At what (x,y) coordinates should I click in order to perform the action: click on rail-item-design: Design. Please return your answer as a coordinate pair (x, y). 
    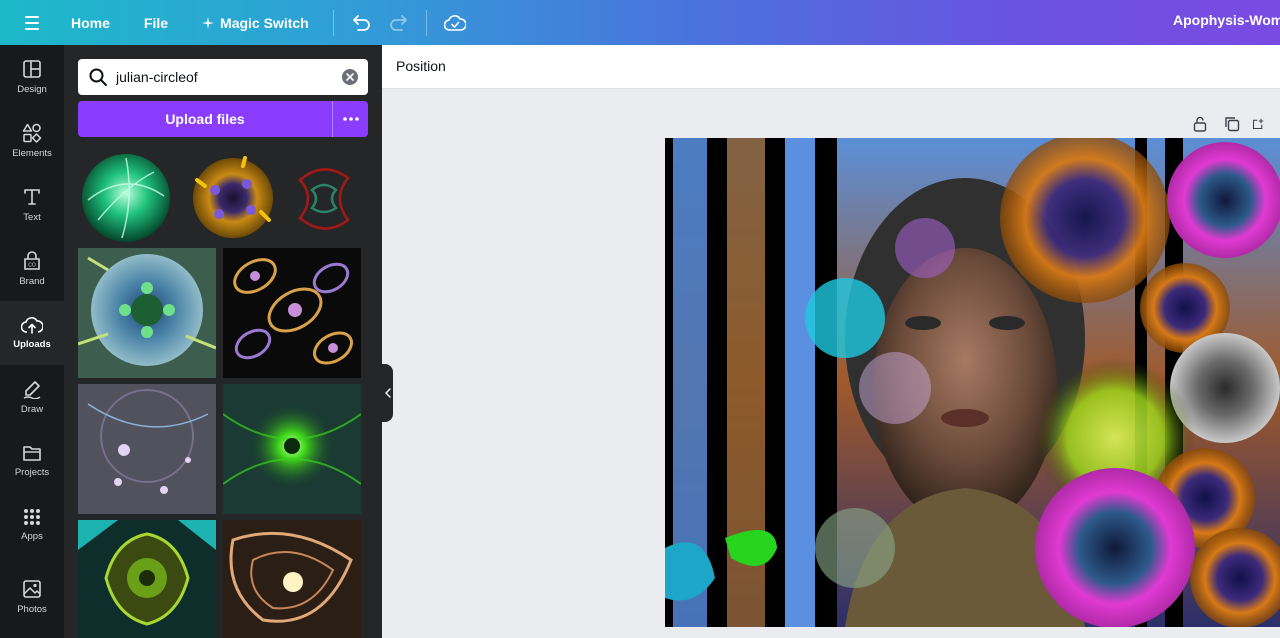
    Looking at the image, I should click on (32, 77).